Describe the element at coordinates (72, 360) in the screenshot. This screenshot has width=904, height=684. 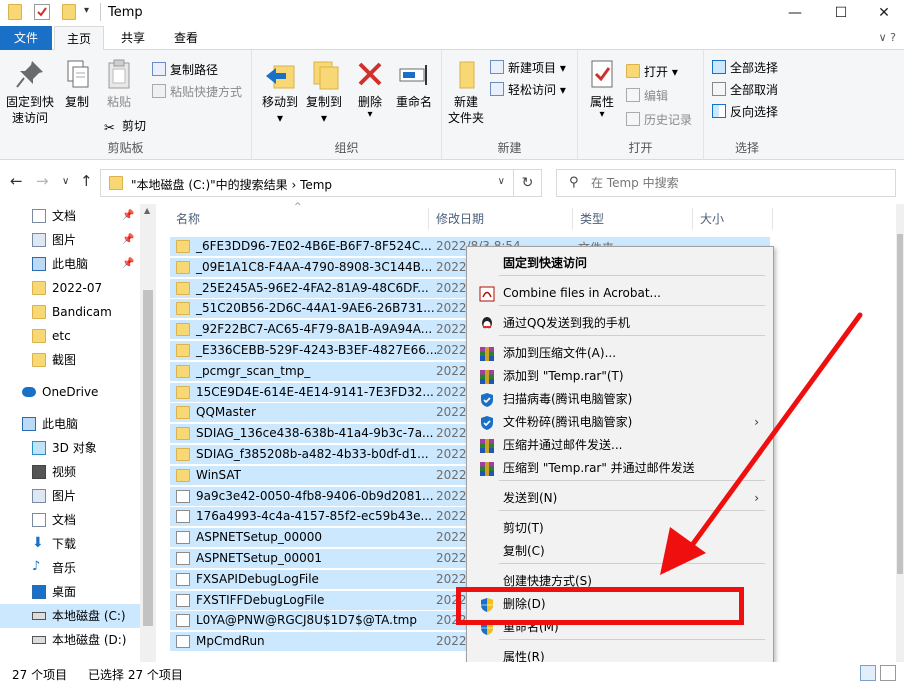
I see `nav-item-screenshots: 截图` at that location.